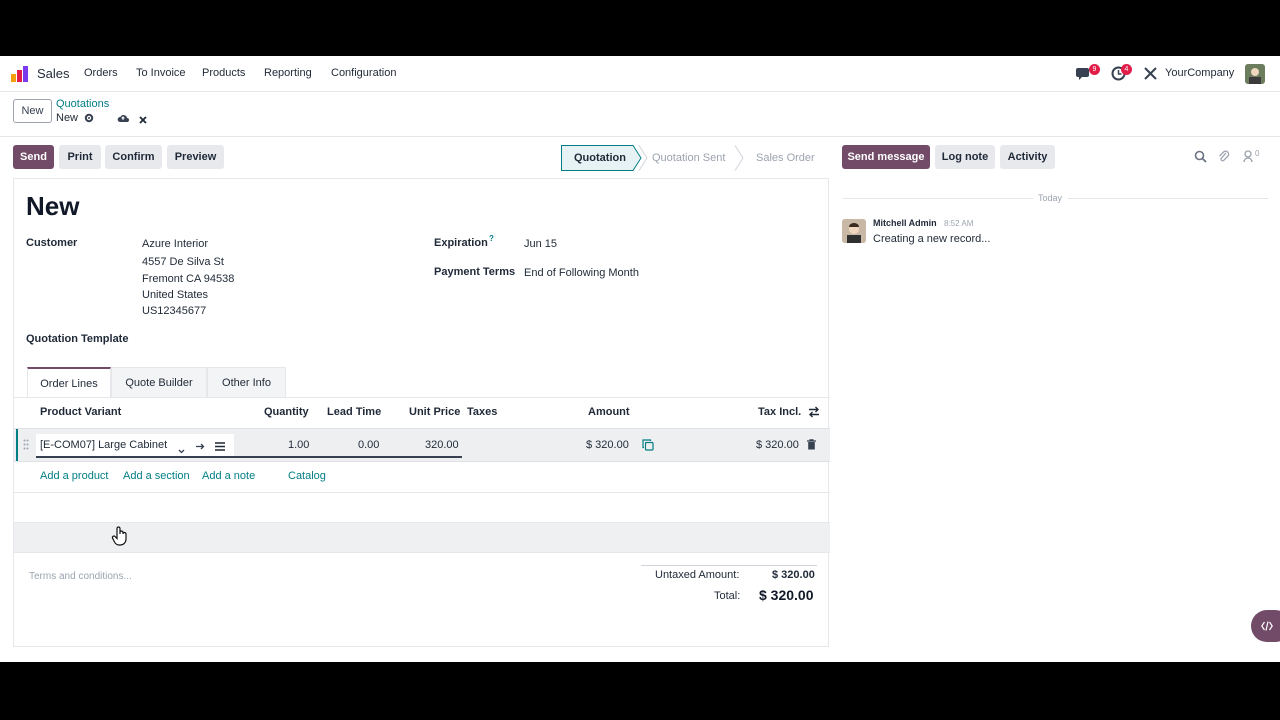 The height and width of the screenshot is (720, 1280). I want to click on search-icon, so click(1200, 158).